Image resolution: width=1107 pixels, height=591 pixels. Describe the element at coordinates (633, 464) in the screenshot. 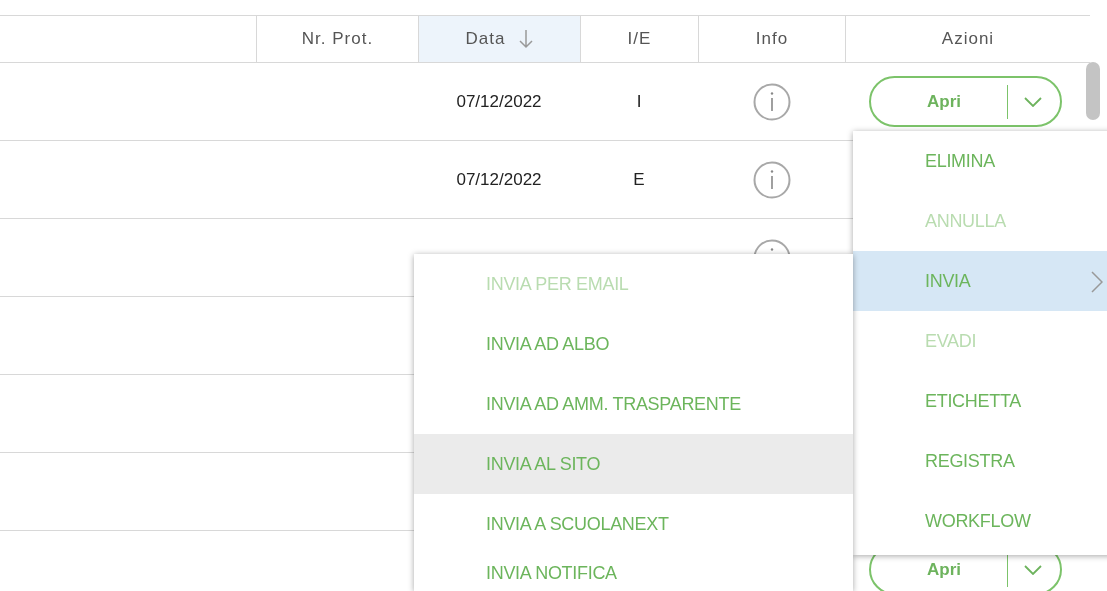

I see `submenu-item: INVIA AL SITO` at that location.